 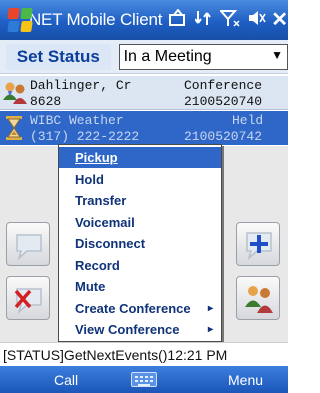 What do you see at coordinates (101, 200) in the screenshot?
I see `menu-item-label: Transfer` at bounding box center [101, 200].